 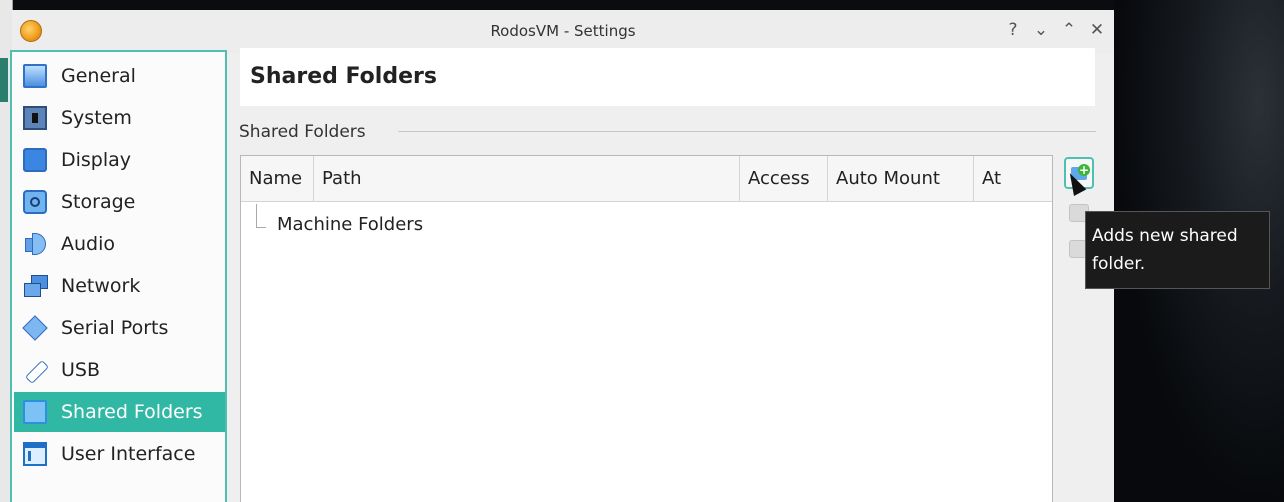 What do you see at coordinates (35, 160) in the screenshot?
I see `display-icon` at bounding box center [35, 160].